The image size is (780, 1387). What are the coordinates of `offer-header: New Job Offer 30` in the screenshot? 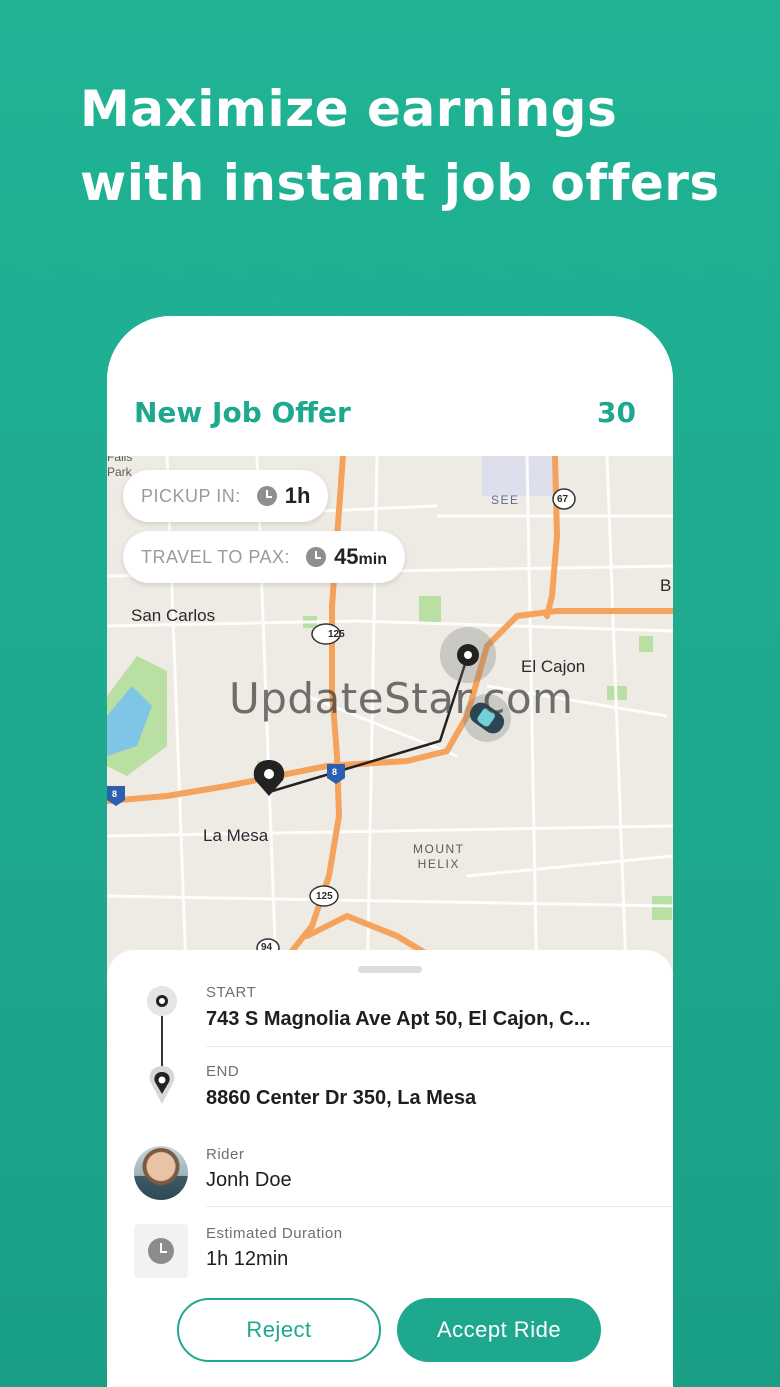 It's located at (390, 386).